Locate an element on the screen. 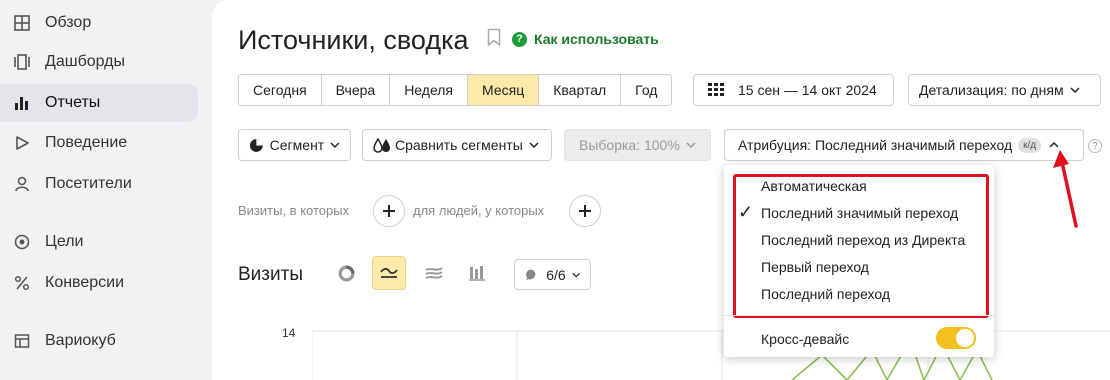 The width and height of the screenshot is (1110, 380). detail-label: Детализация: по дням is located at coordinates (991, 90).